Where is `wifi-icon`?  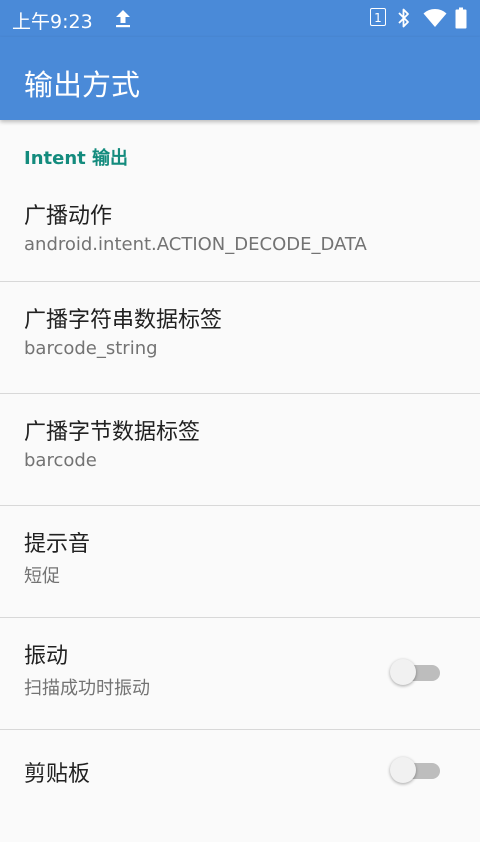
wifi-icon is located at coordinates (435, 20).